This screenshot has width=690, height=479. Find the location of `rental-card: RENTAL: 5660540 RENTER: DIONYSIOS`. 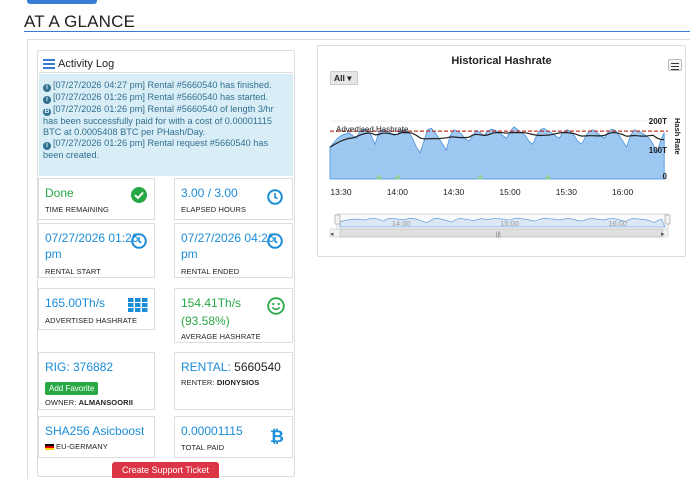

rental-card: RENTAL: 5660540 RENTER: DIONYSIOS is located at coordinates (233, 381).